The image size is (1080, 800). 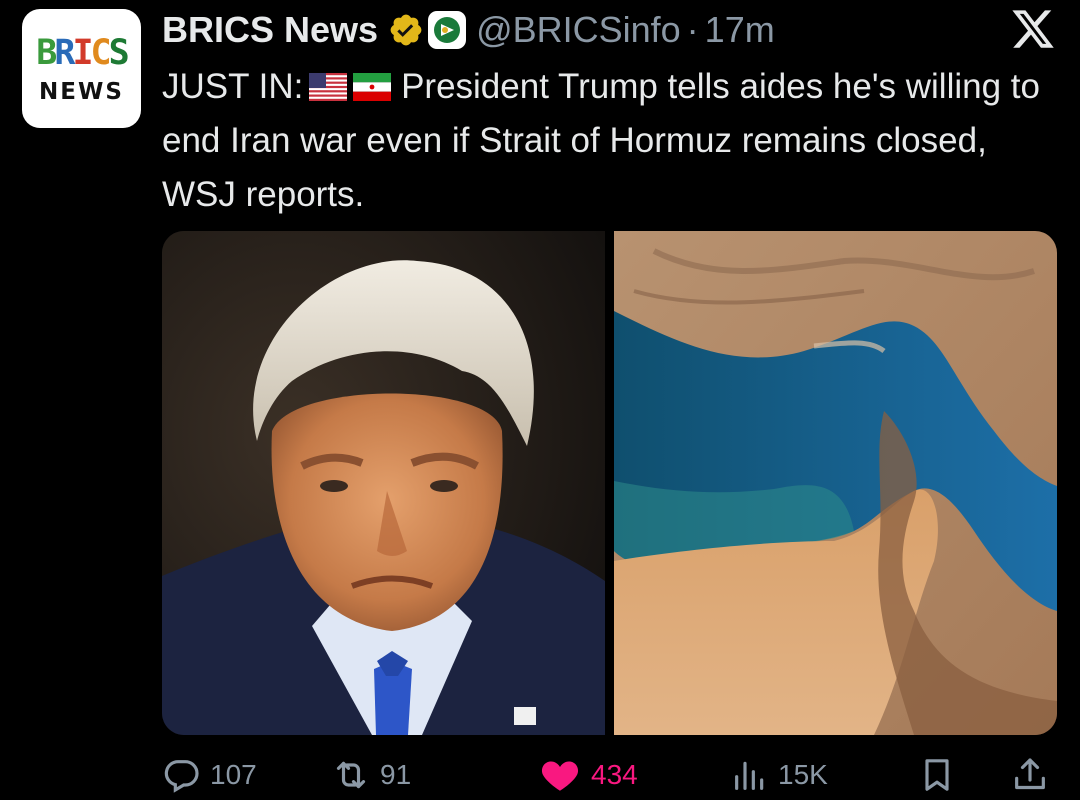 What do you see at coordinates (1033, 29) in the screenshot?
I see `x-logo-icon` at bounding box center [1033, 29].